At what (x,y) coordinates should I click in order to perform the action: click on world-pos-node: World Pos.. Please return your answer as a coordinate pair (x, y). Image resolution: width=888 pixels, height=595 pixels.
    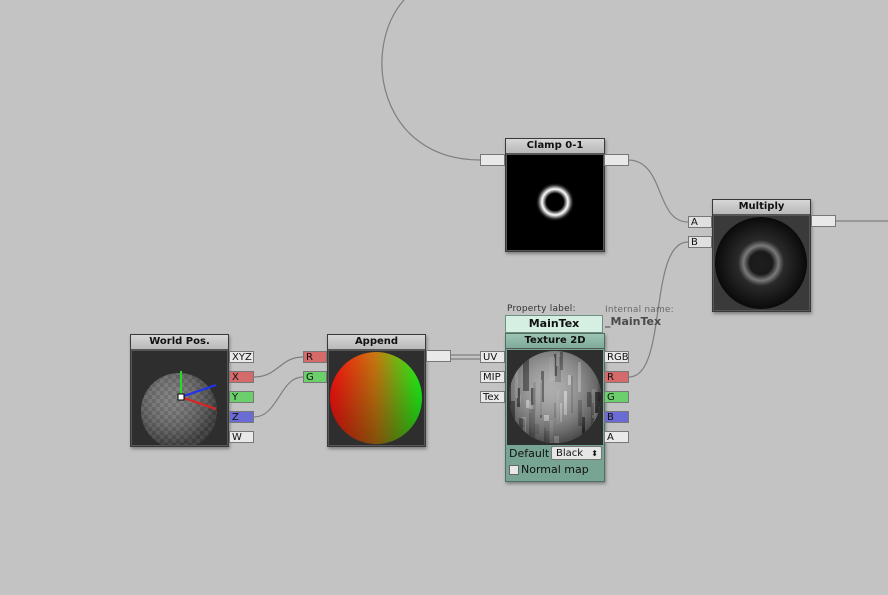
    Looking at the image, I should click on (179, 390).